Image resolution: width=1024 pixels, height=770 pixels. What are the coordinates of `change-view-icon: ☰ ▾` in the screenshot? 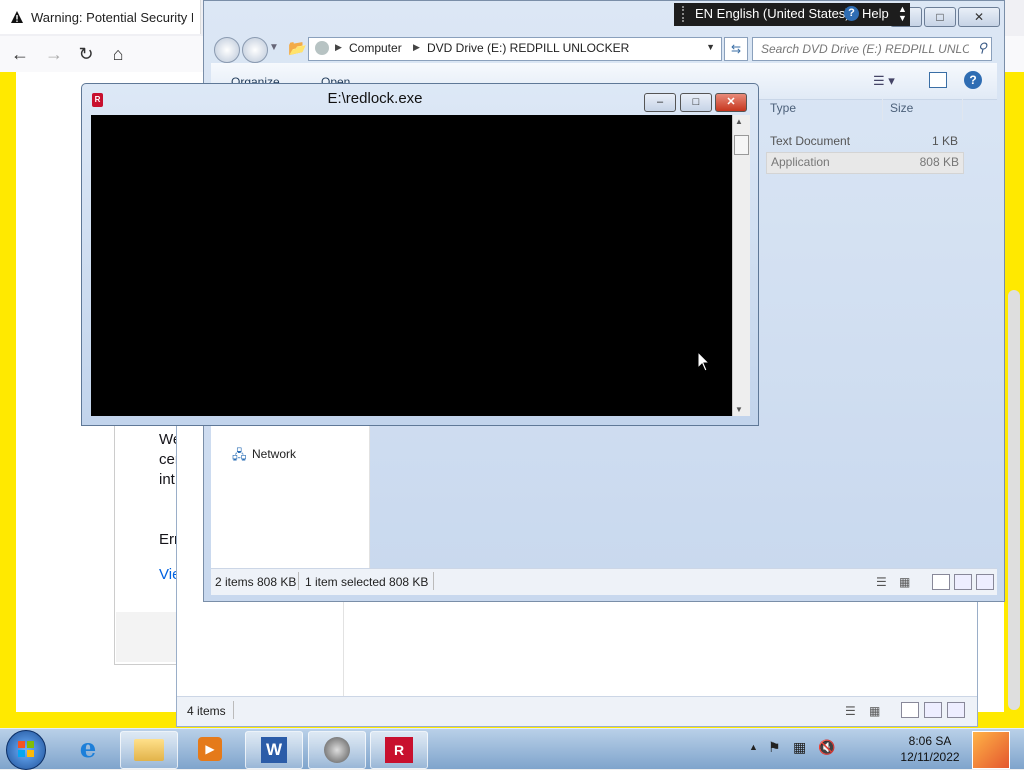 It's located at (884, 81).